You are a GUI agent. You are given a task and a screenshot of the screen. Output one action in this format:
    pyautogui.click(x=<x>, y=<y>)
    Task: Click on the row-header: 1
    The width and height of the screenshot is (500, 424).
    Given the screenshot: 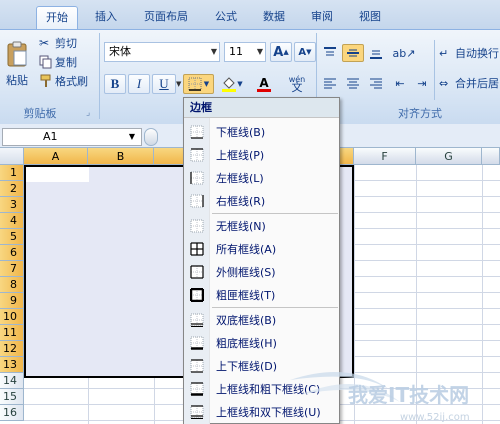 What is the action you would take?
    pyautogui.click(x=12, y=173)
    